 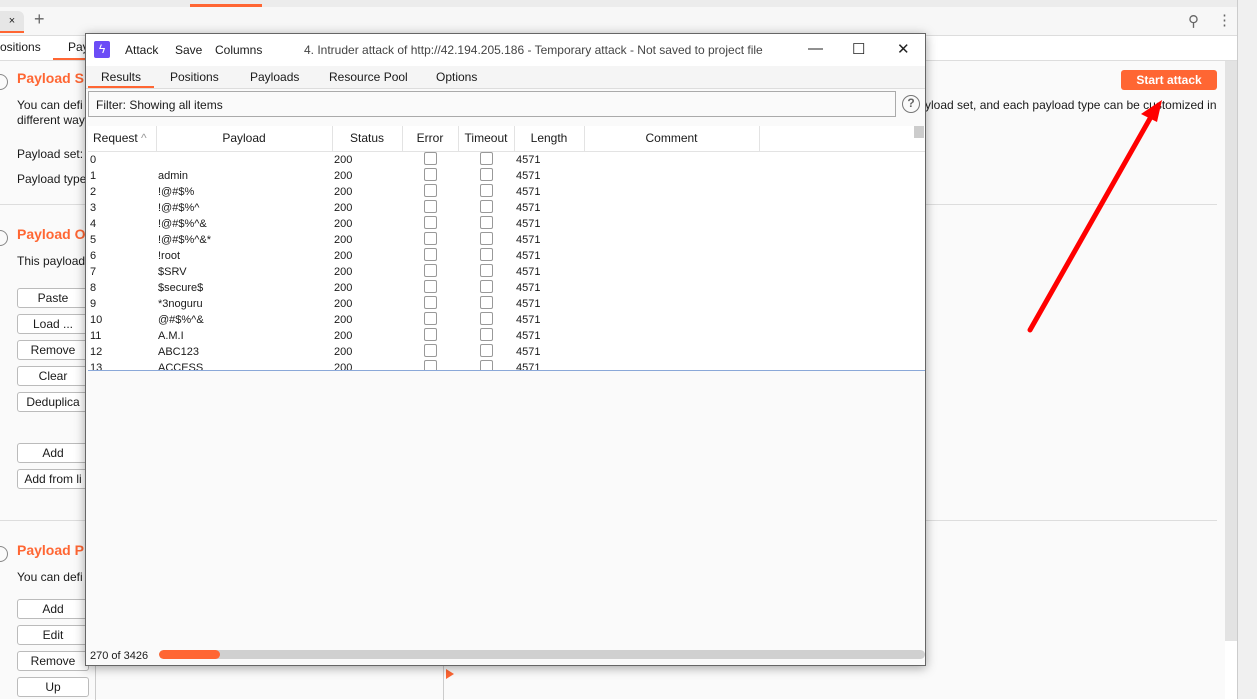 I want to click on table-row: 6 !root 200 4571, so click(x=506, y=255).